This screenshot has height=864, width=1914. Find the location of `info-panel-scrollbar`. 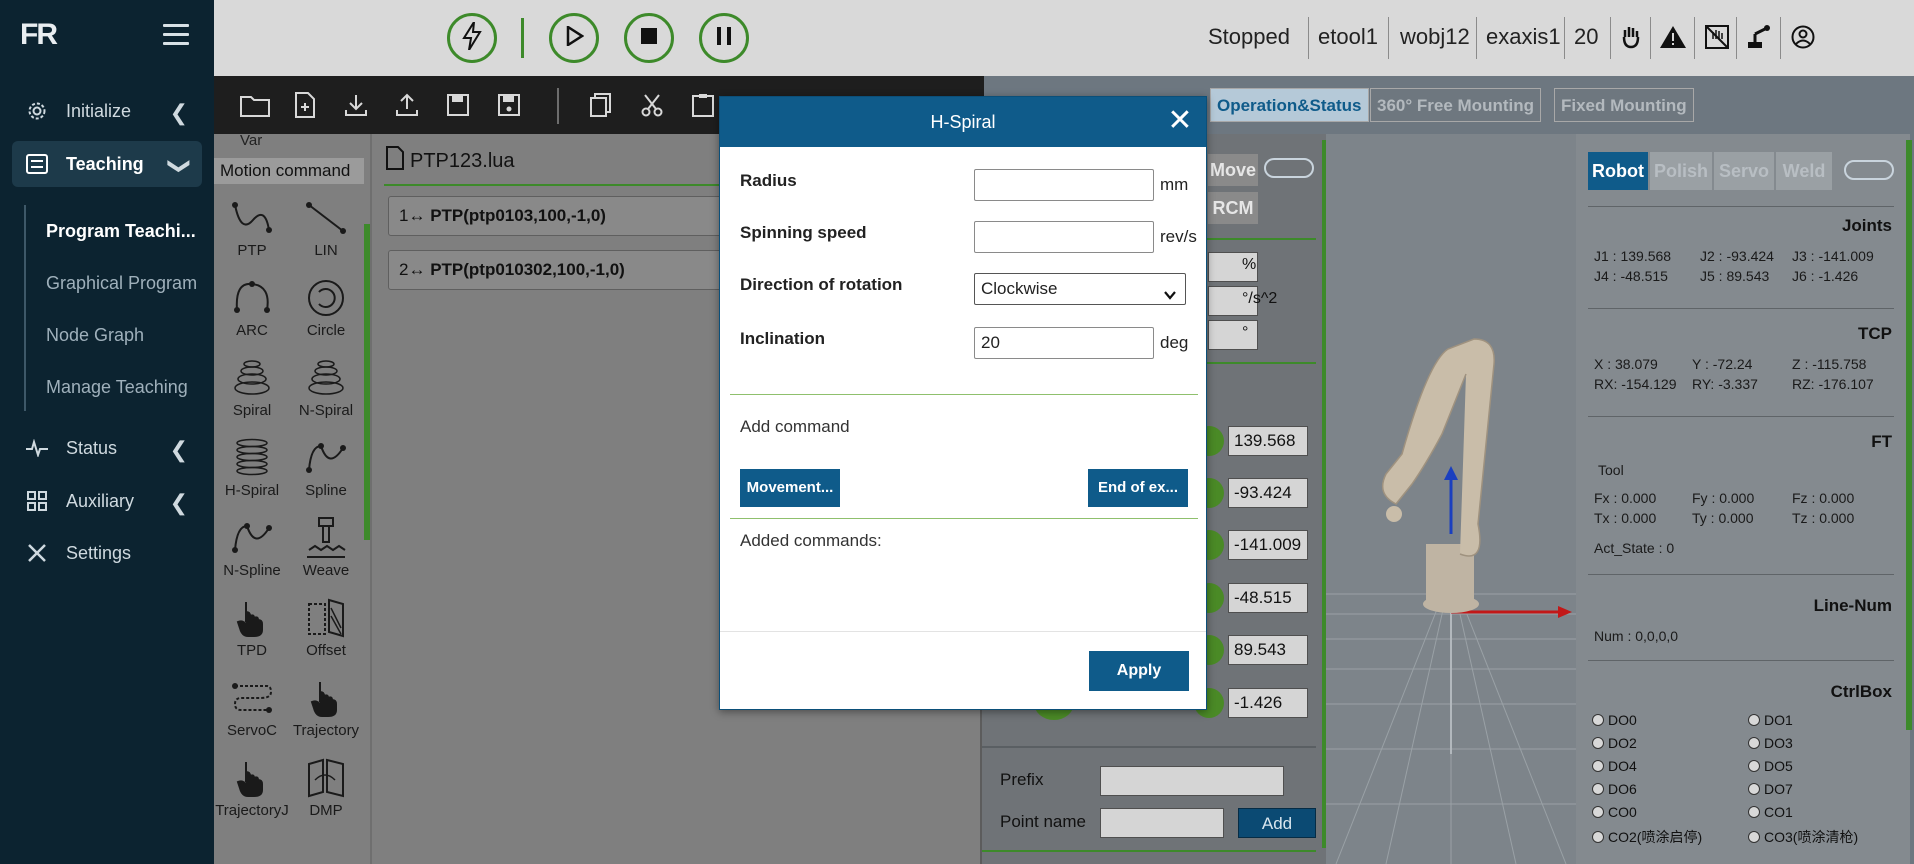

info-panel-scrollbar is located at coordinates (1909, 435).